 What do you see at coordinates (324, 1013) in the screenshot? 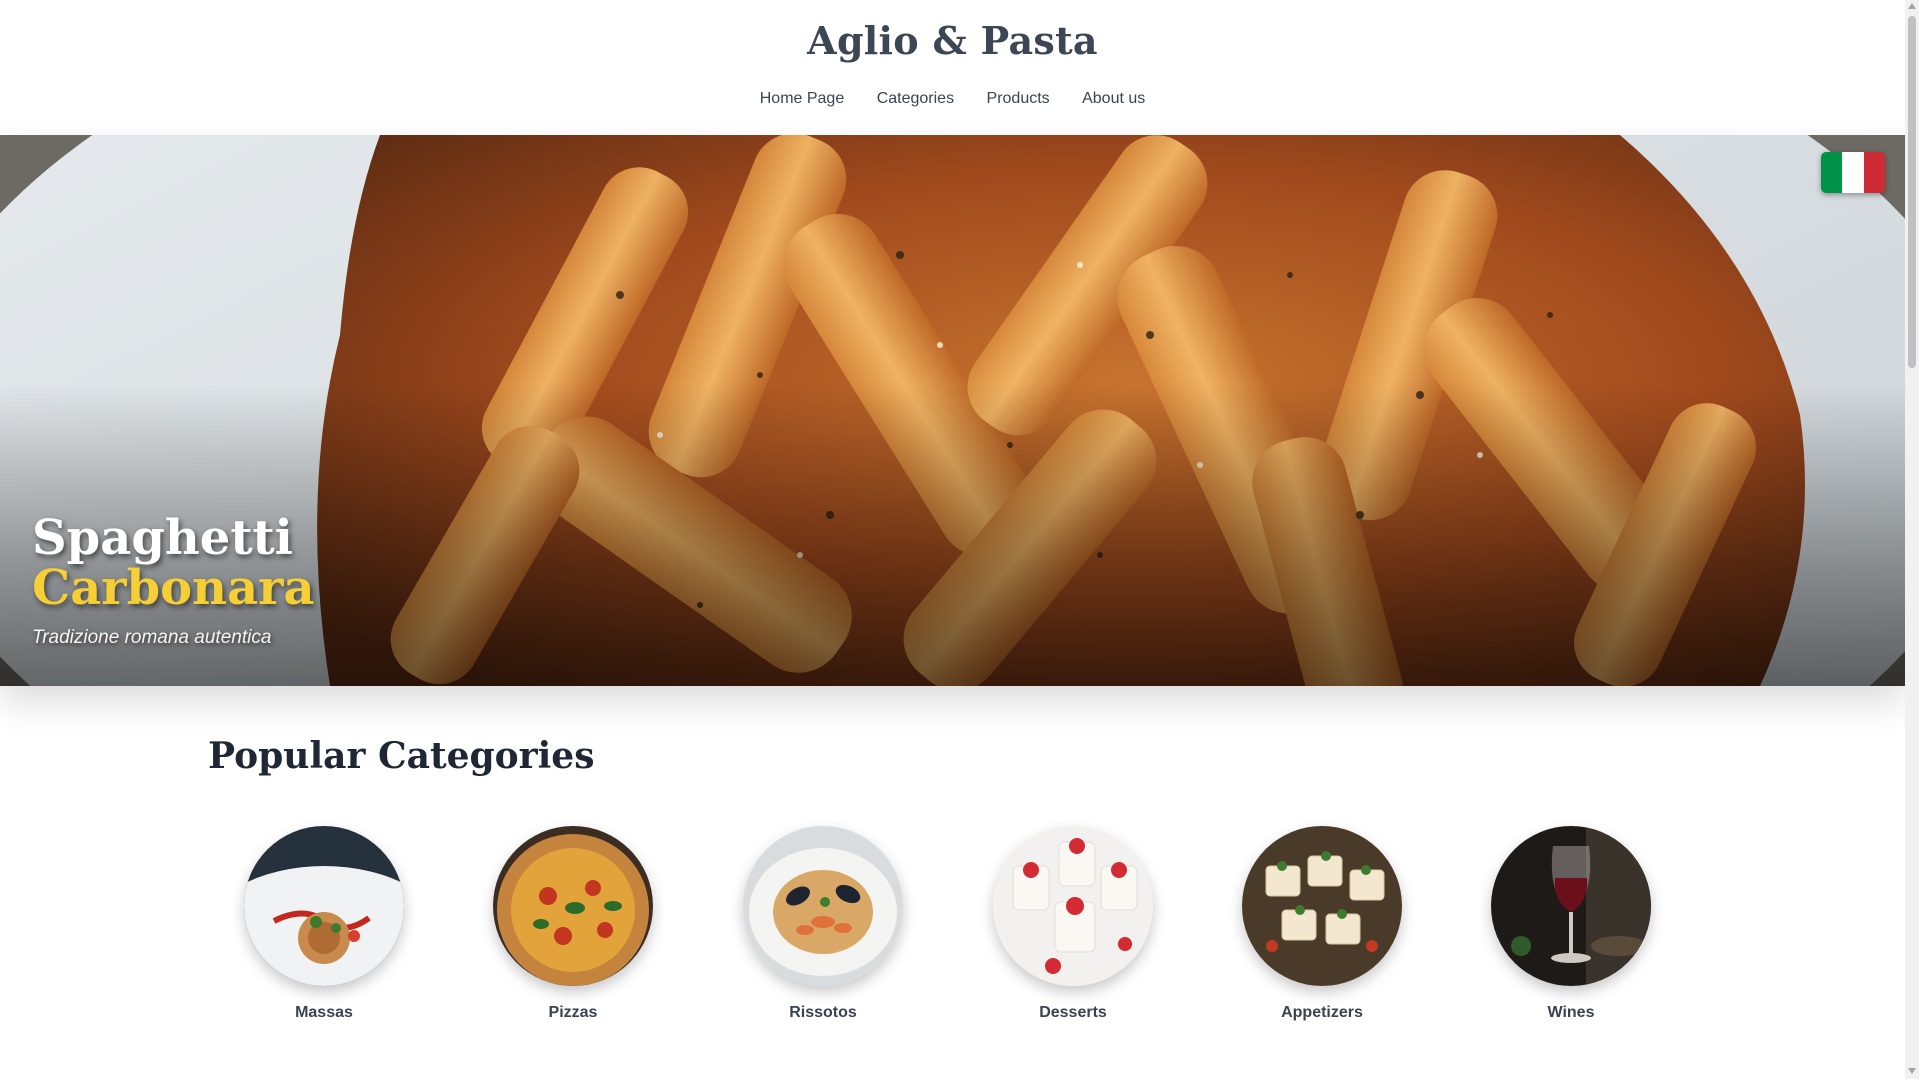
I see `category-label: Massas` at bounding box center [324, 1013].